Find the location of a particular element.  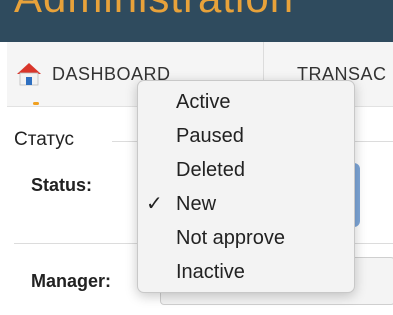

active-indicator is located at coordinates (36, 103).